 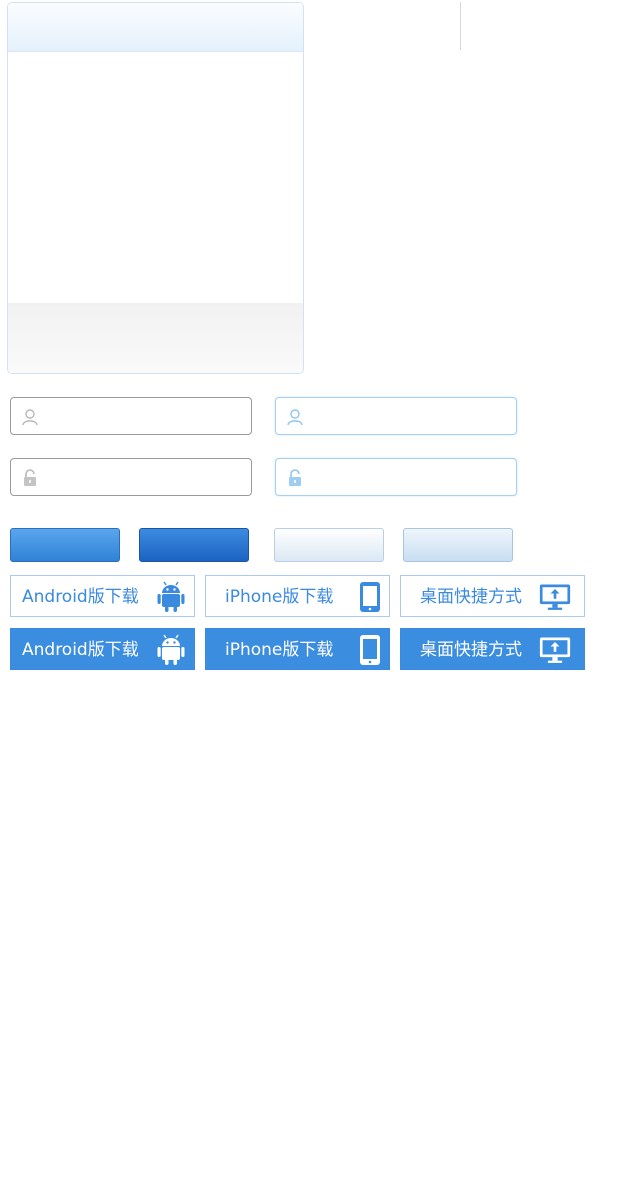 What do you see at coordinates (412, 478) in the screenshot?
I see `password-input-focused` at bounding box center [412, 478].